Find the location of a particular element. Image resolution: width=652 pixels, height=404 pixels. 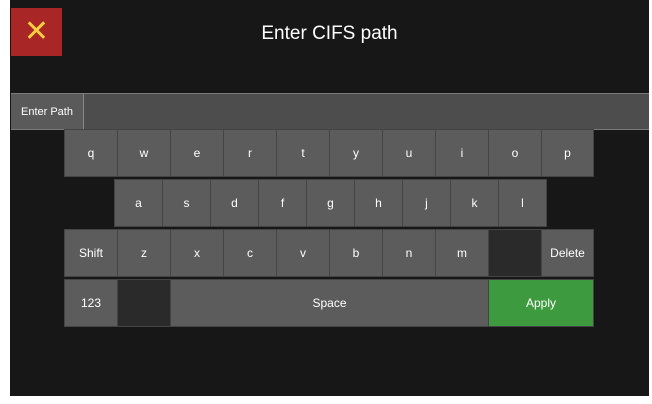

key-m: m is located at coordinates (462, 253).